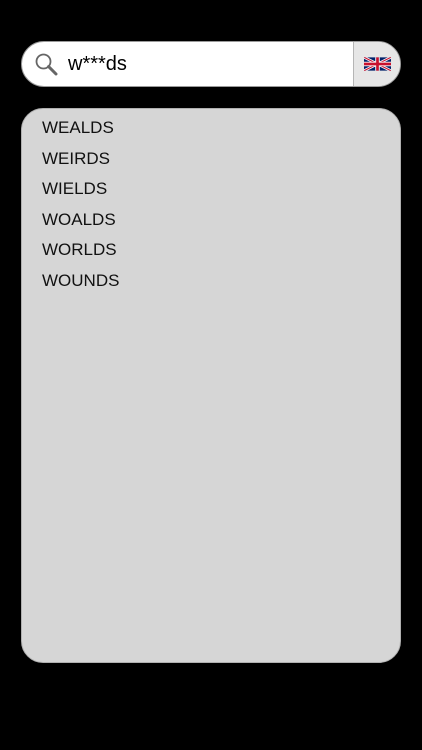 The width and height of the screenshot is (422, 750). I want to click on result-item: WEIRDS, so click(211, 159).